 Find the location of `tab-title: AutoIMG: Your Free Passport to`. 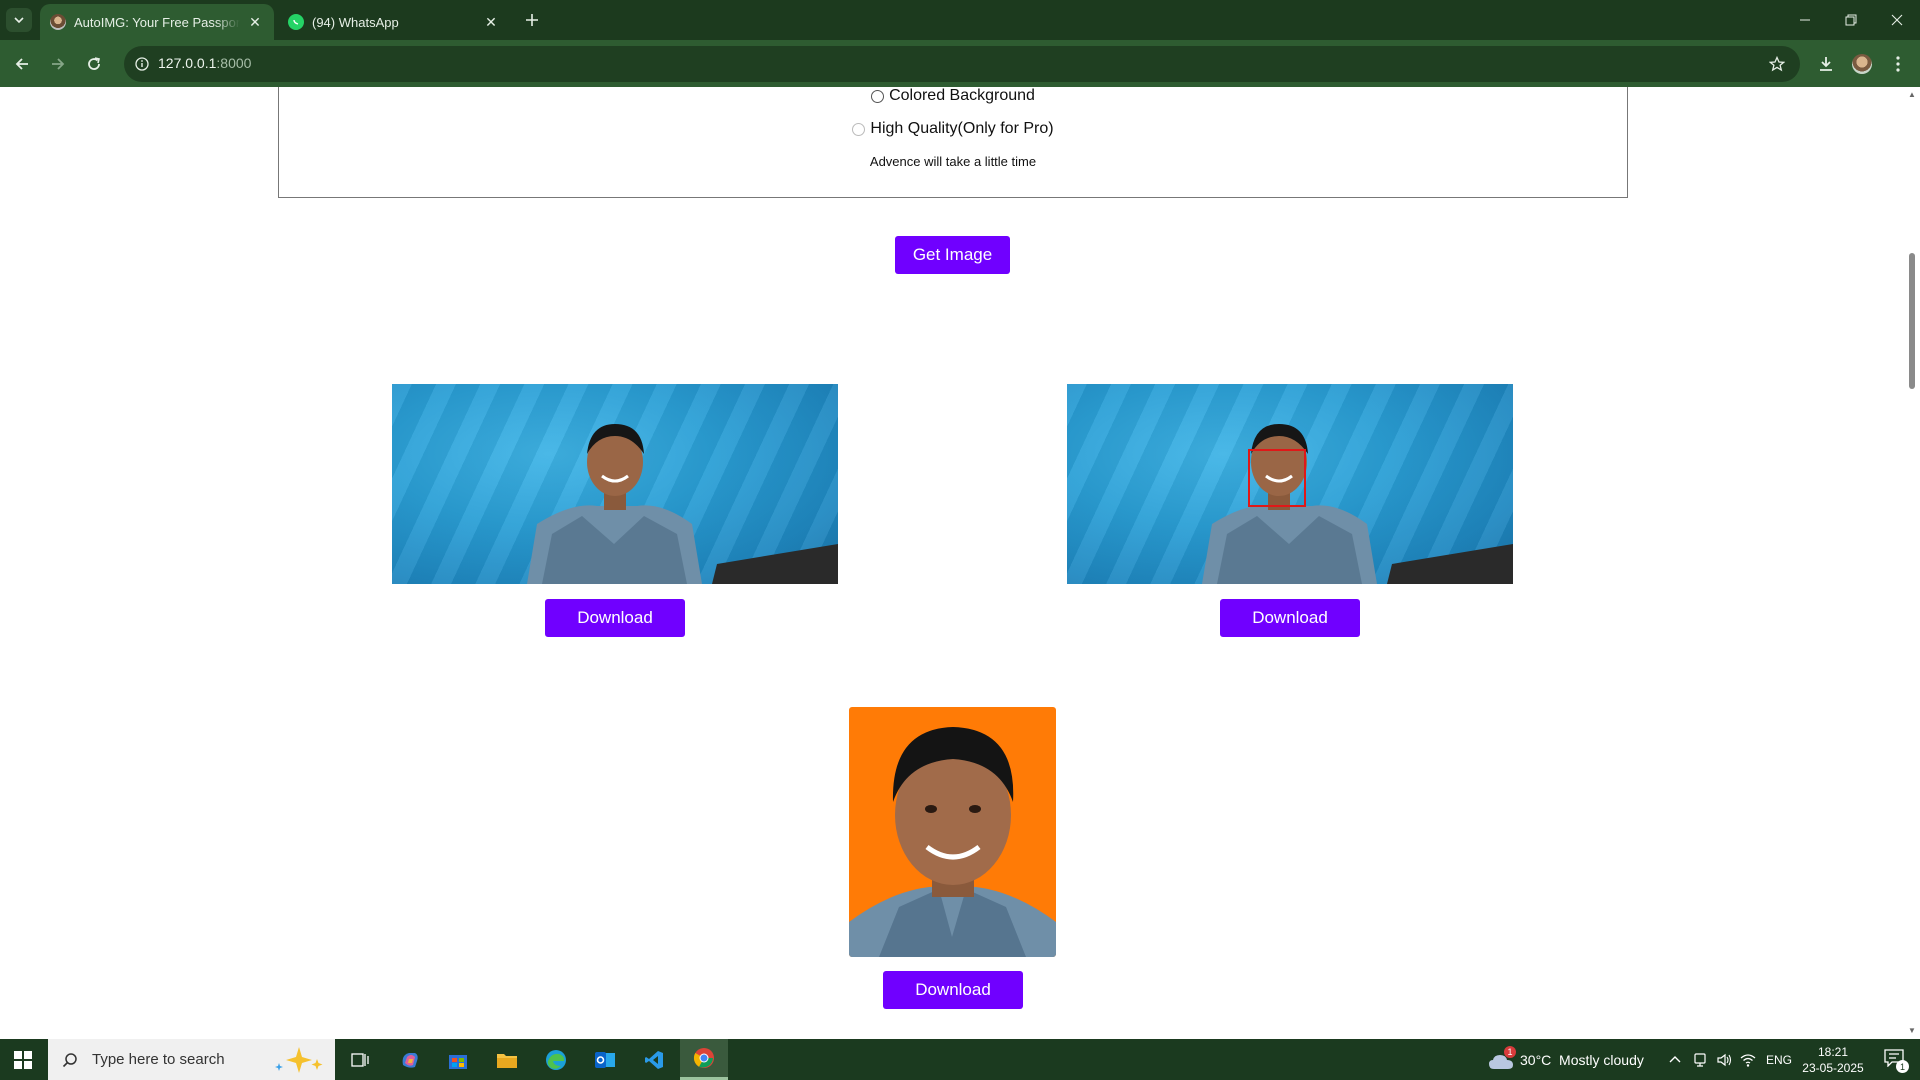

tab-title: AutoIMG: Your Free Passport to is located at coordinates (157, 22).